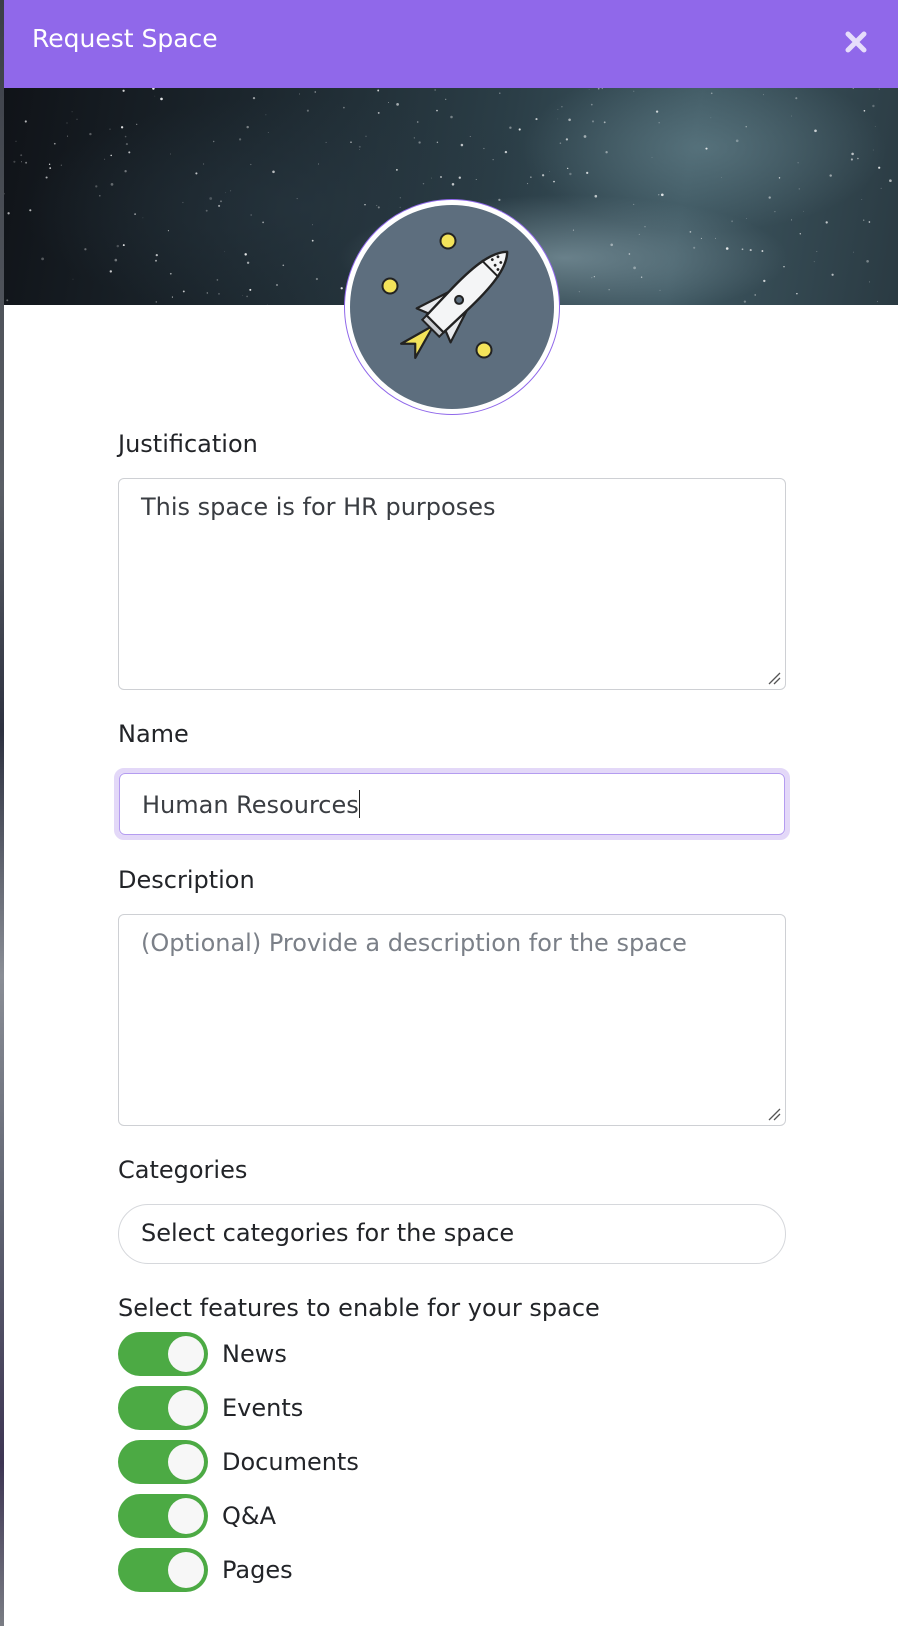  Describe the element at coordinates (452, 1462) in the screenshot. I see `feature-toggle-documents: Documents` at that location.